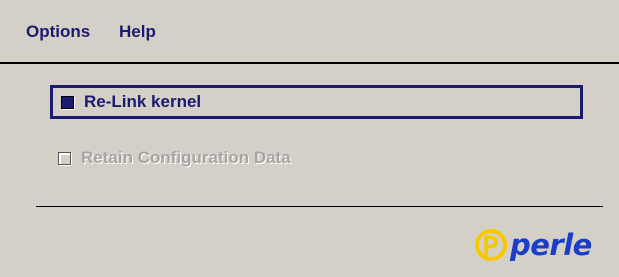 The image size is (619, 277). I want to click on menu-help: Help, so click(137, 32).